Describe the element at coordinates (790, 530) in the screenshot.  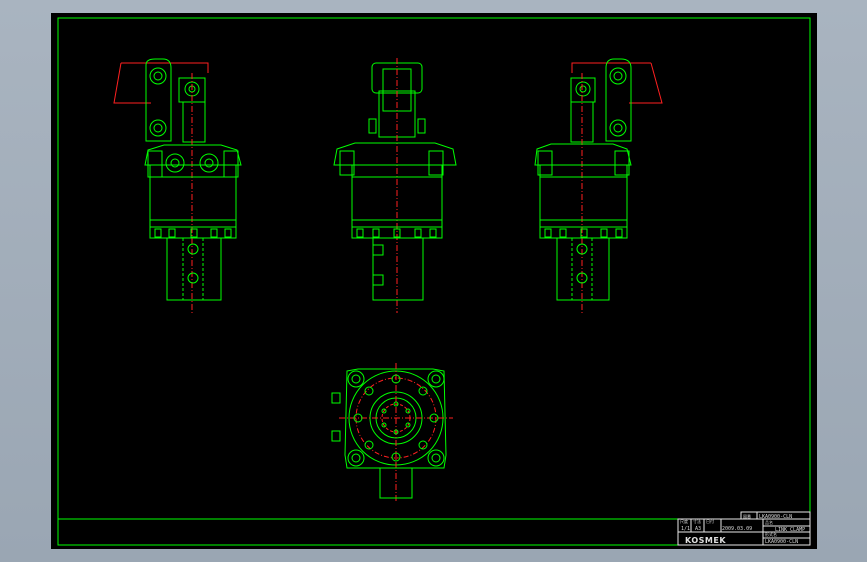
I see `part-name: LINK CLAMP` at that location.